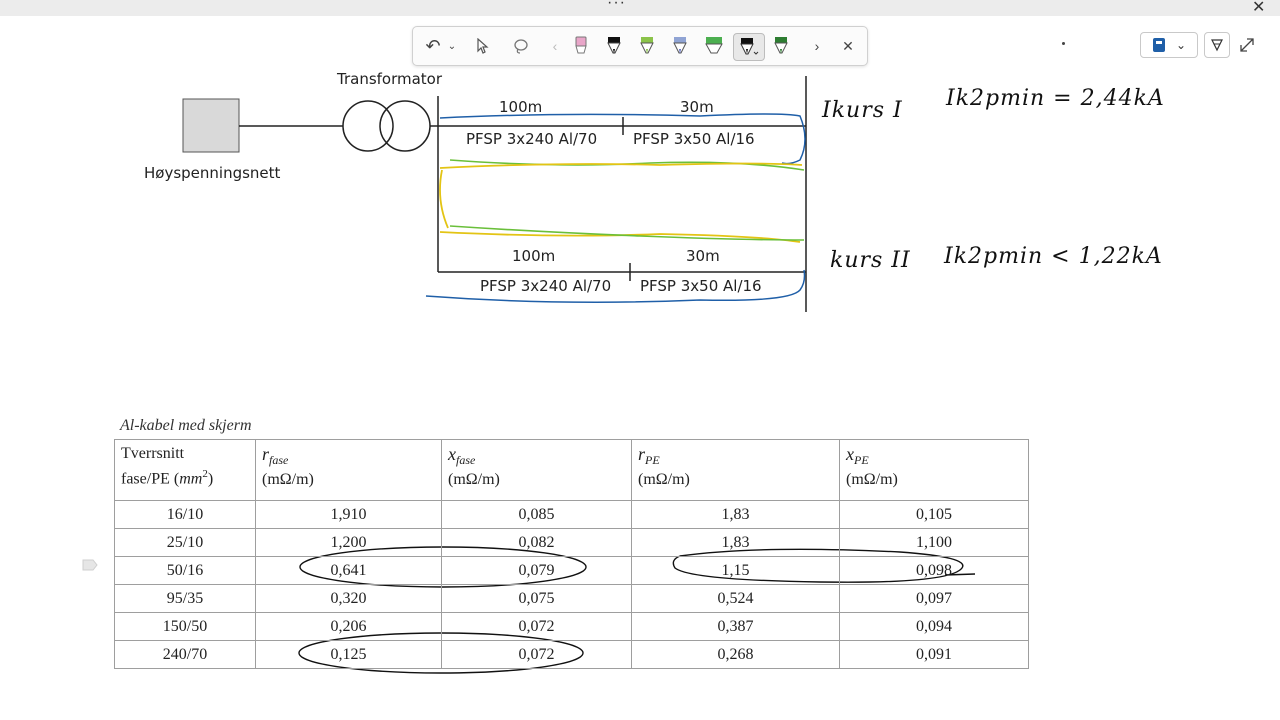  I want to click on table-row: 50/16 0,641 0,079 1,15 0,098, so click(571, 570).